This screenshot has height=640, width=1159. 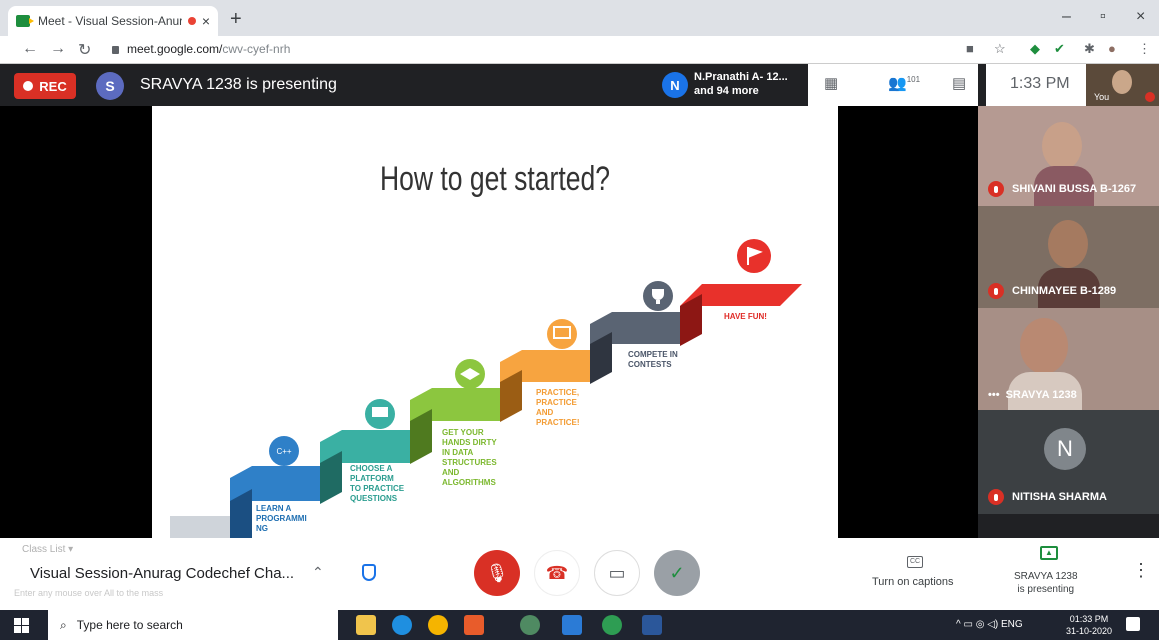 I want to click on participant-summary: N.Pranathi A- 12... and 94 more, so click(x=741, y=84).